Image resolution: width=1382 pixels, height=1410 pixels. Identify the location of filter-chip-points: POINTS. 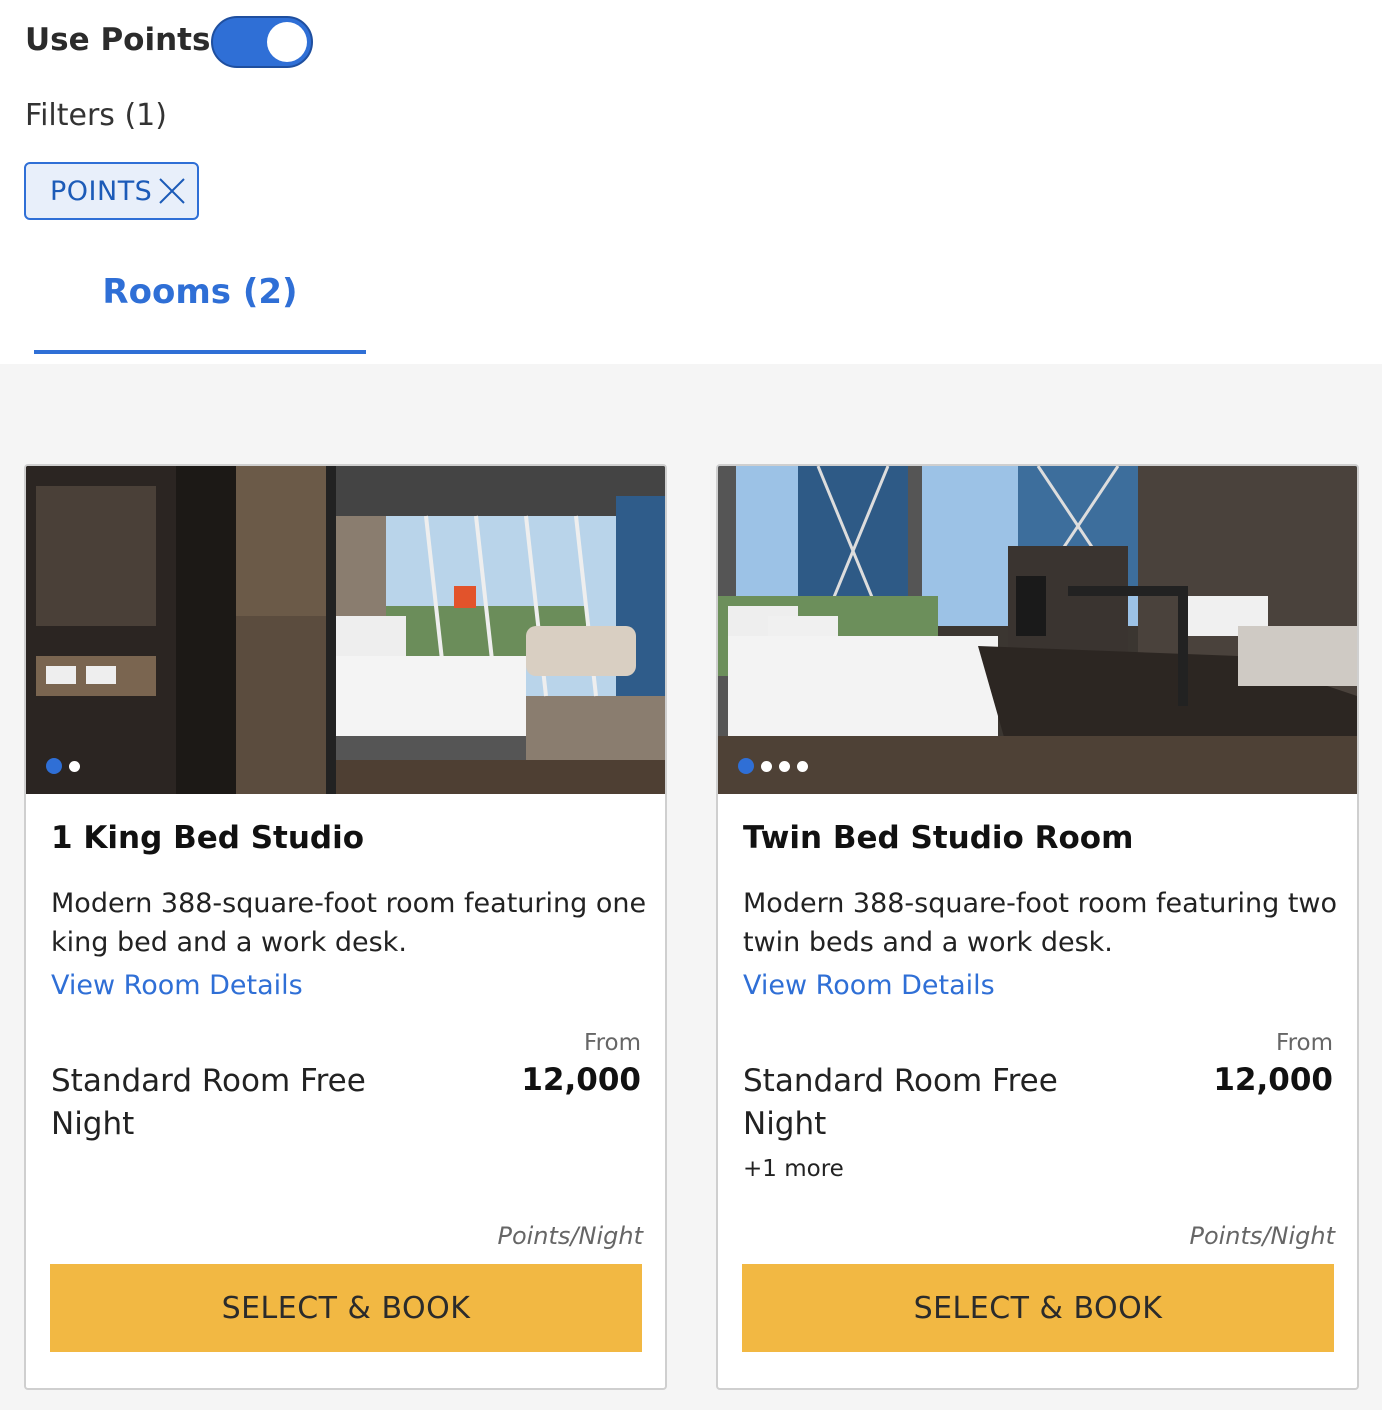
(111, 191).